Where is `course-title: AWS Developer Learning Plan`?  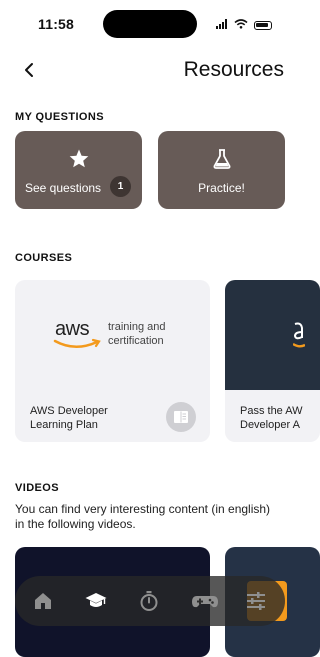
course-title: AWS Developer Learning Plan is located at coordinates (69, 418).